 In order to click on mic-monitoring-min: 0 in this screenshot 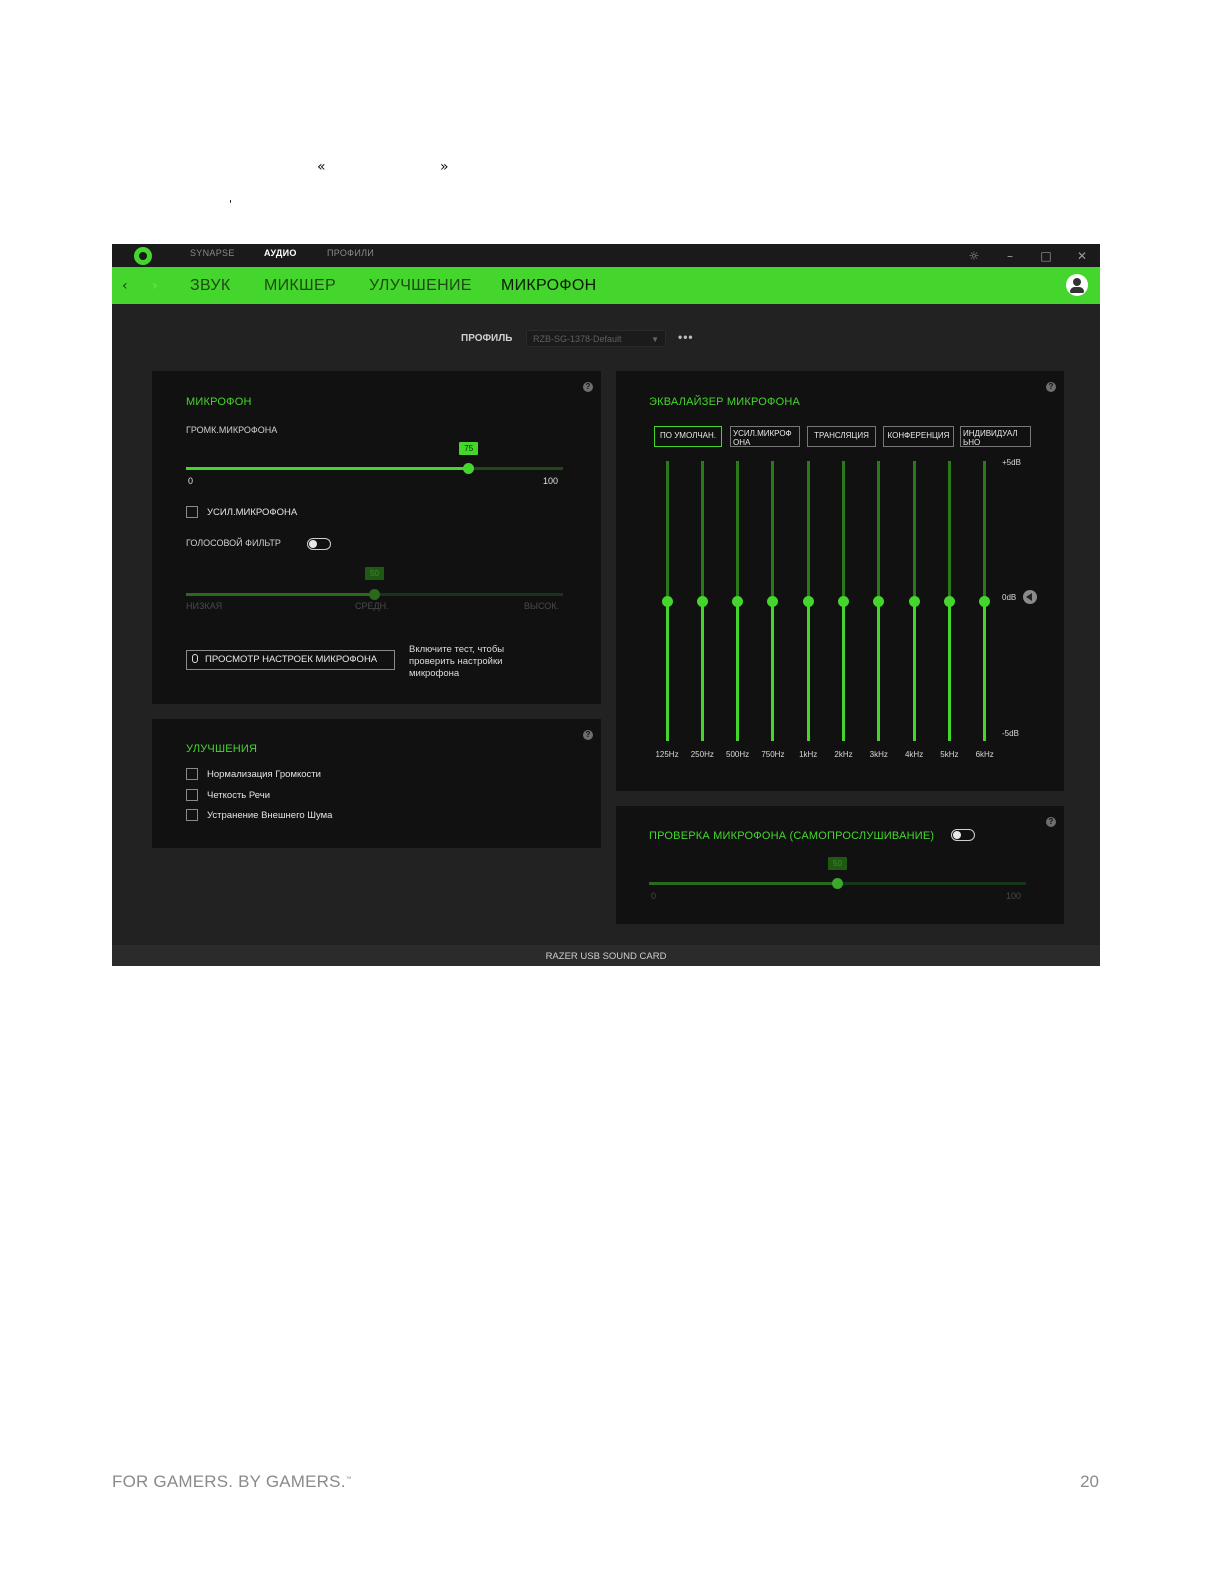, I will do `click(654, 896)`.